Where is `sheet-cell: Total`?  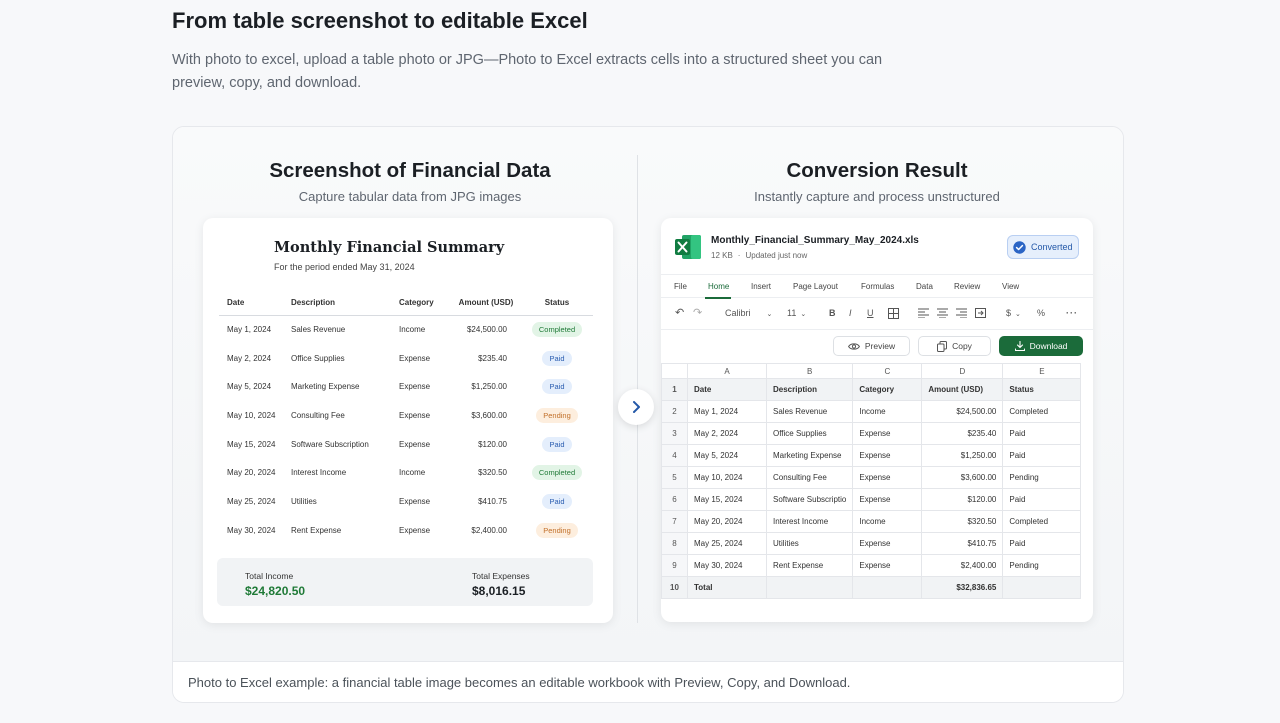
sheet-cell: Total is located at coordinates (727, 587).